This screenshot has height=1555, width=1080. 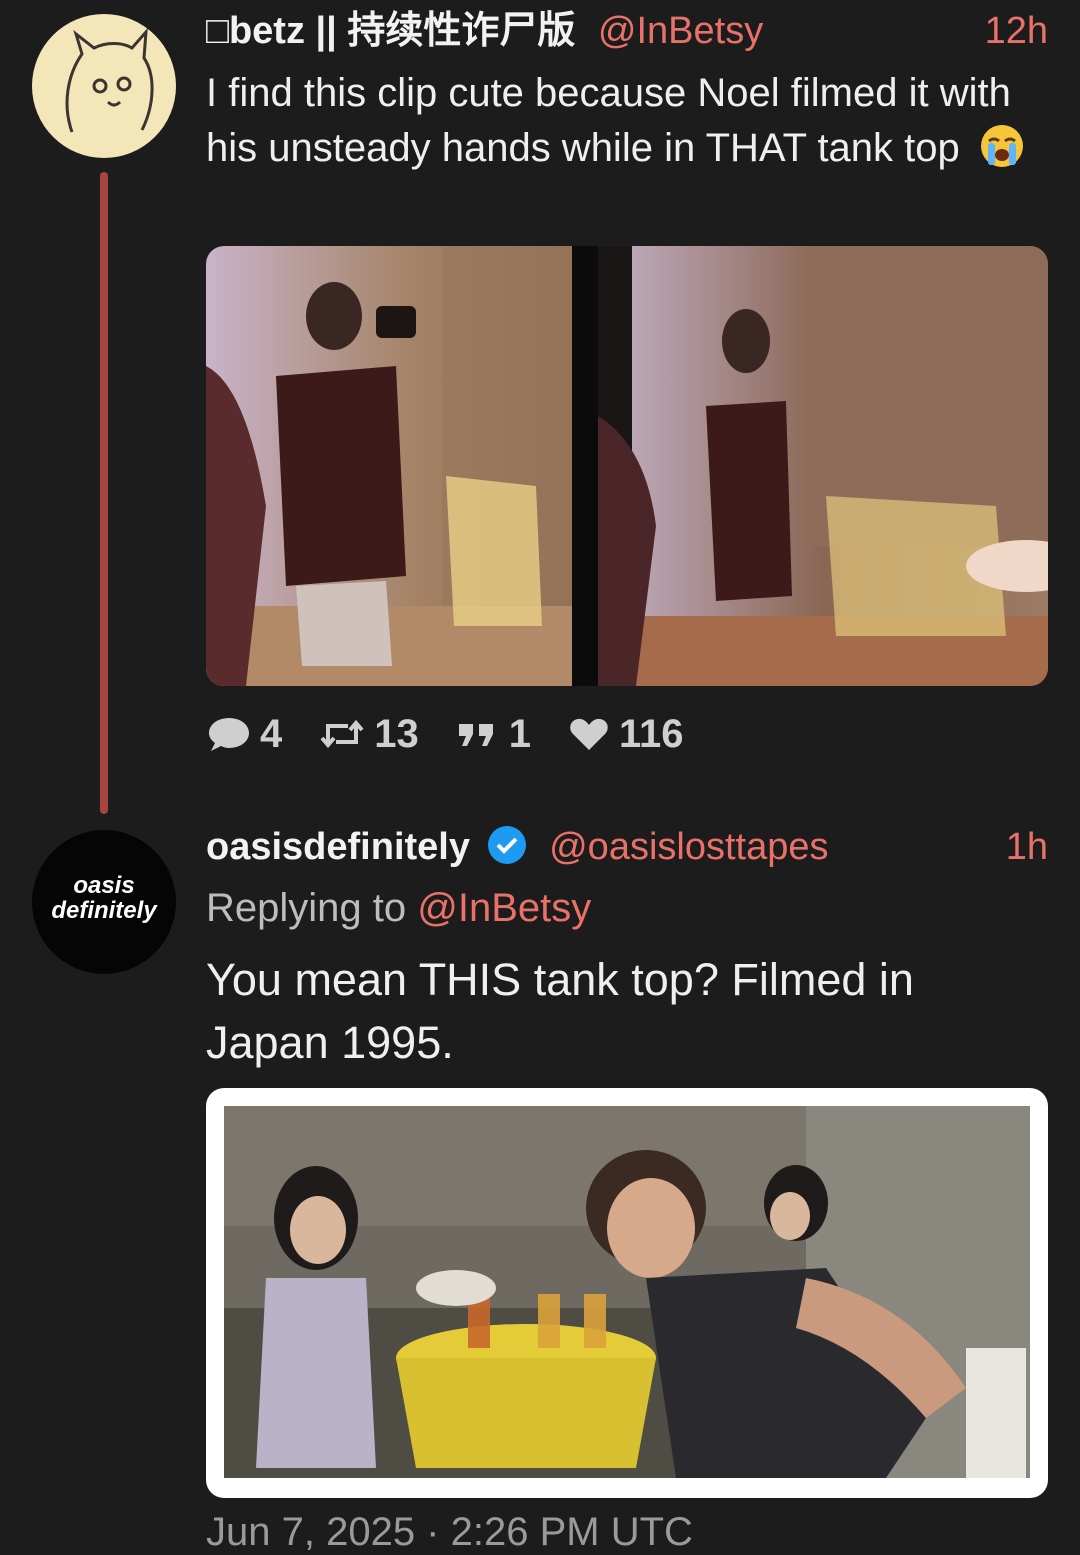 I want to click on tweet-actions: 4 13 1 116, so click(x=463, y=734).